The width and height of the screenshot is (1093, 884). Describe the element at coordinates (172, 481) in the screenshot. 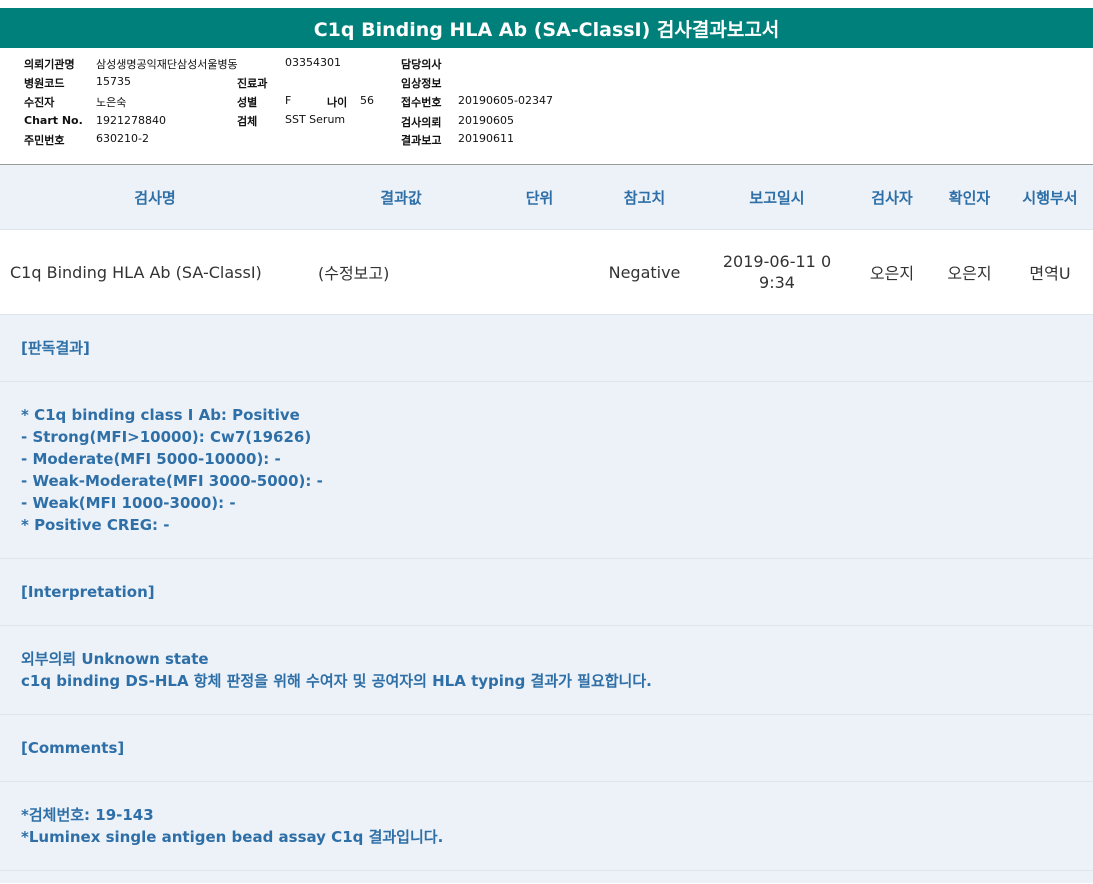

I see `reading-line: - Weak-Moderate(MFI 3000-5000): -` at that location.